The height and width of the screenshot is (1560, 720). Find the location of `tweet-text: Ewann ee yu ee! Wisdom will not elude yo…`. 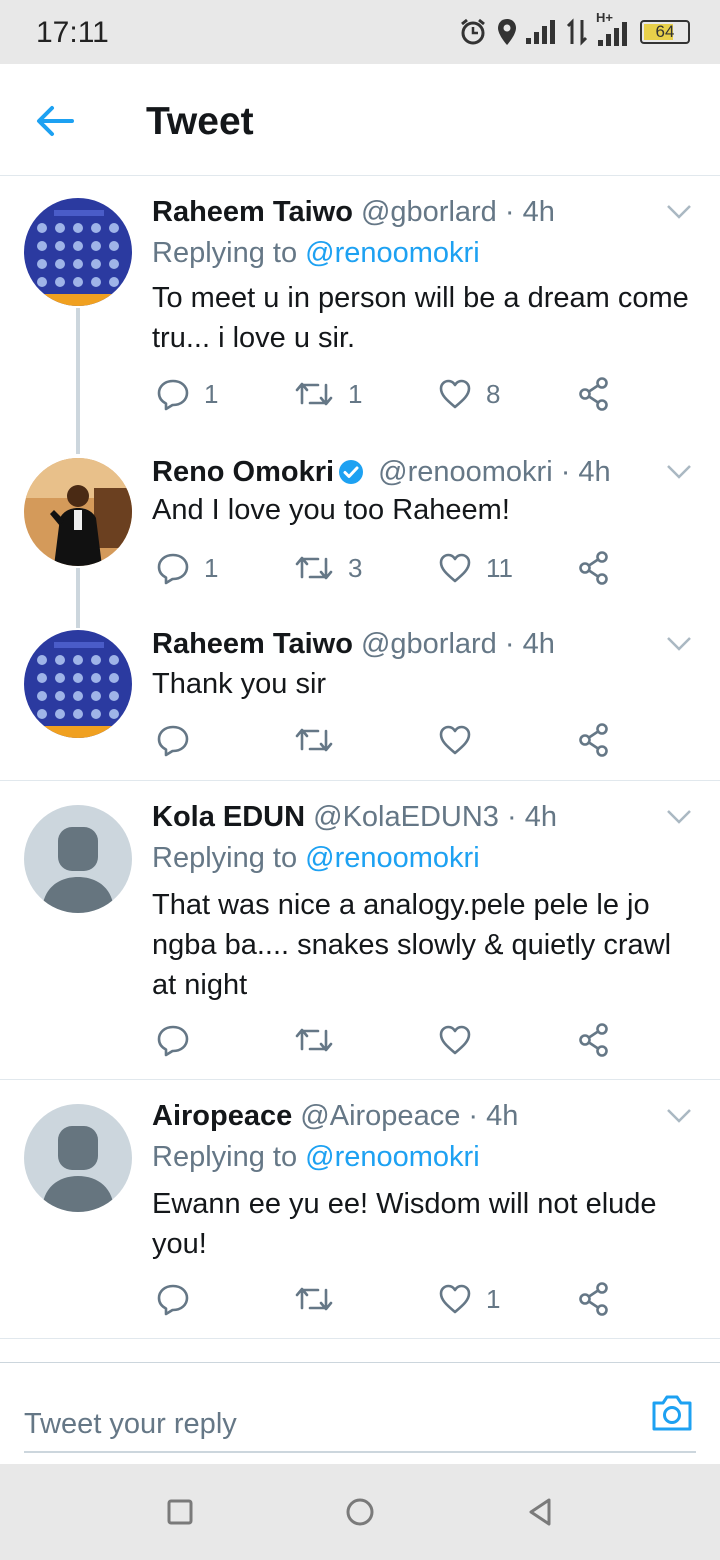

tweet-text: Ewann ee yu ee! Wisdom will not elude yo… is located at coordinates (404, 1224).